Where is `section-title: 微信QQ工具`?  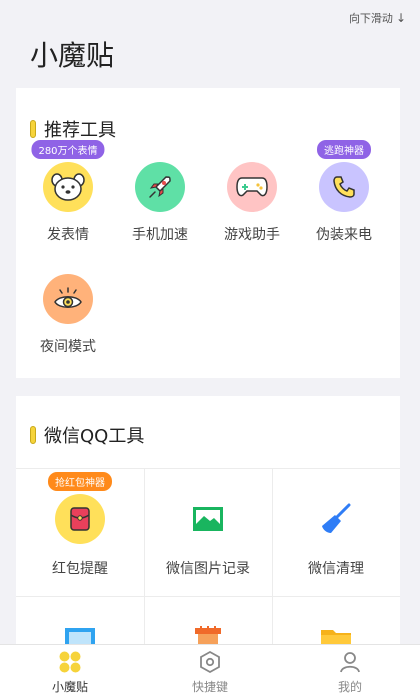
section-title: 微信QQ工具 is located at coordinates (94, 436).